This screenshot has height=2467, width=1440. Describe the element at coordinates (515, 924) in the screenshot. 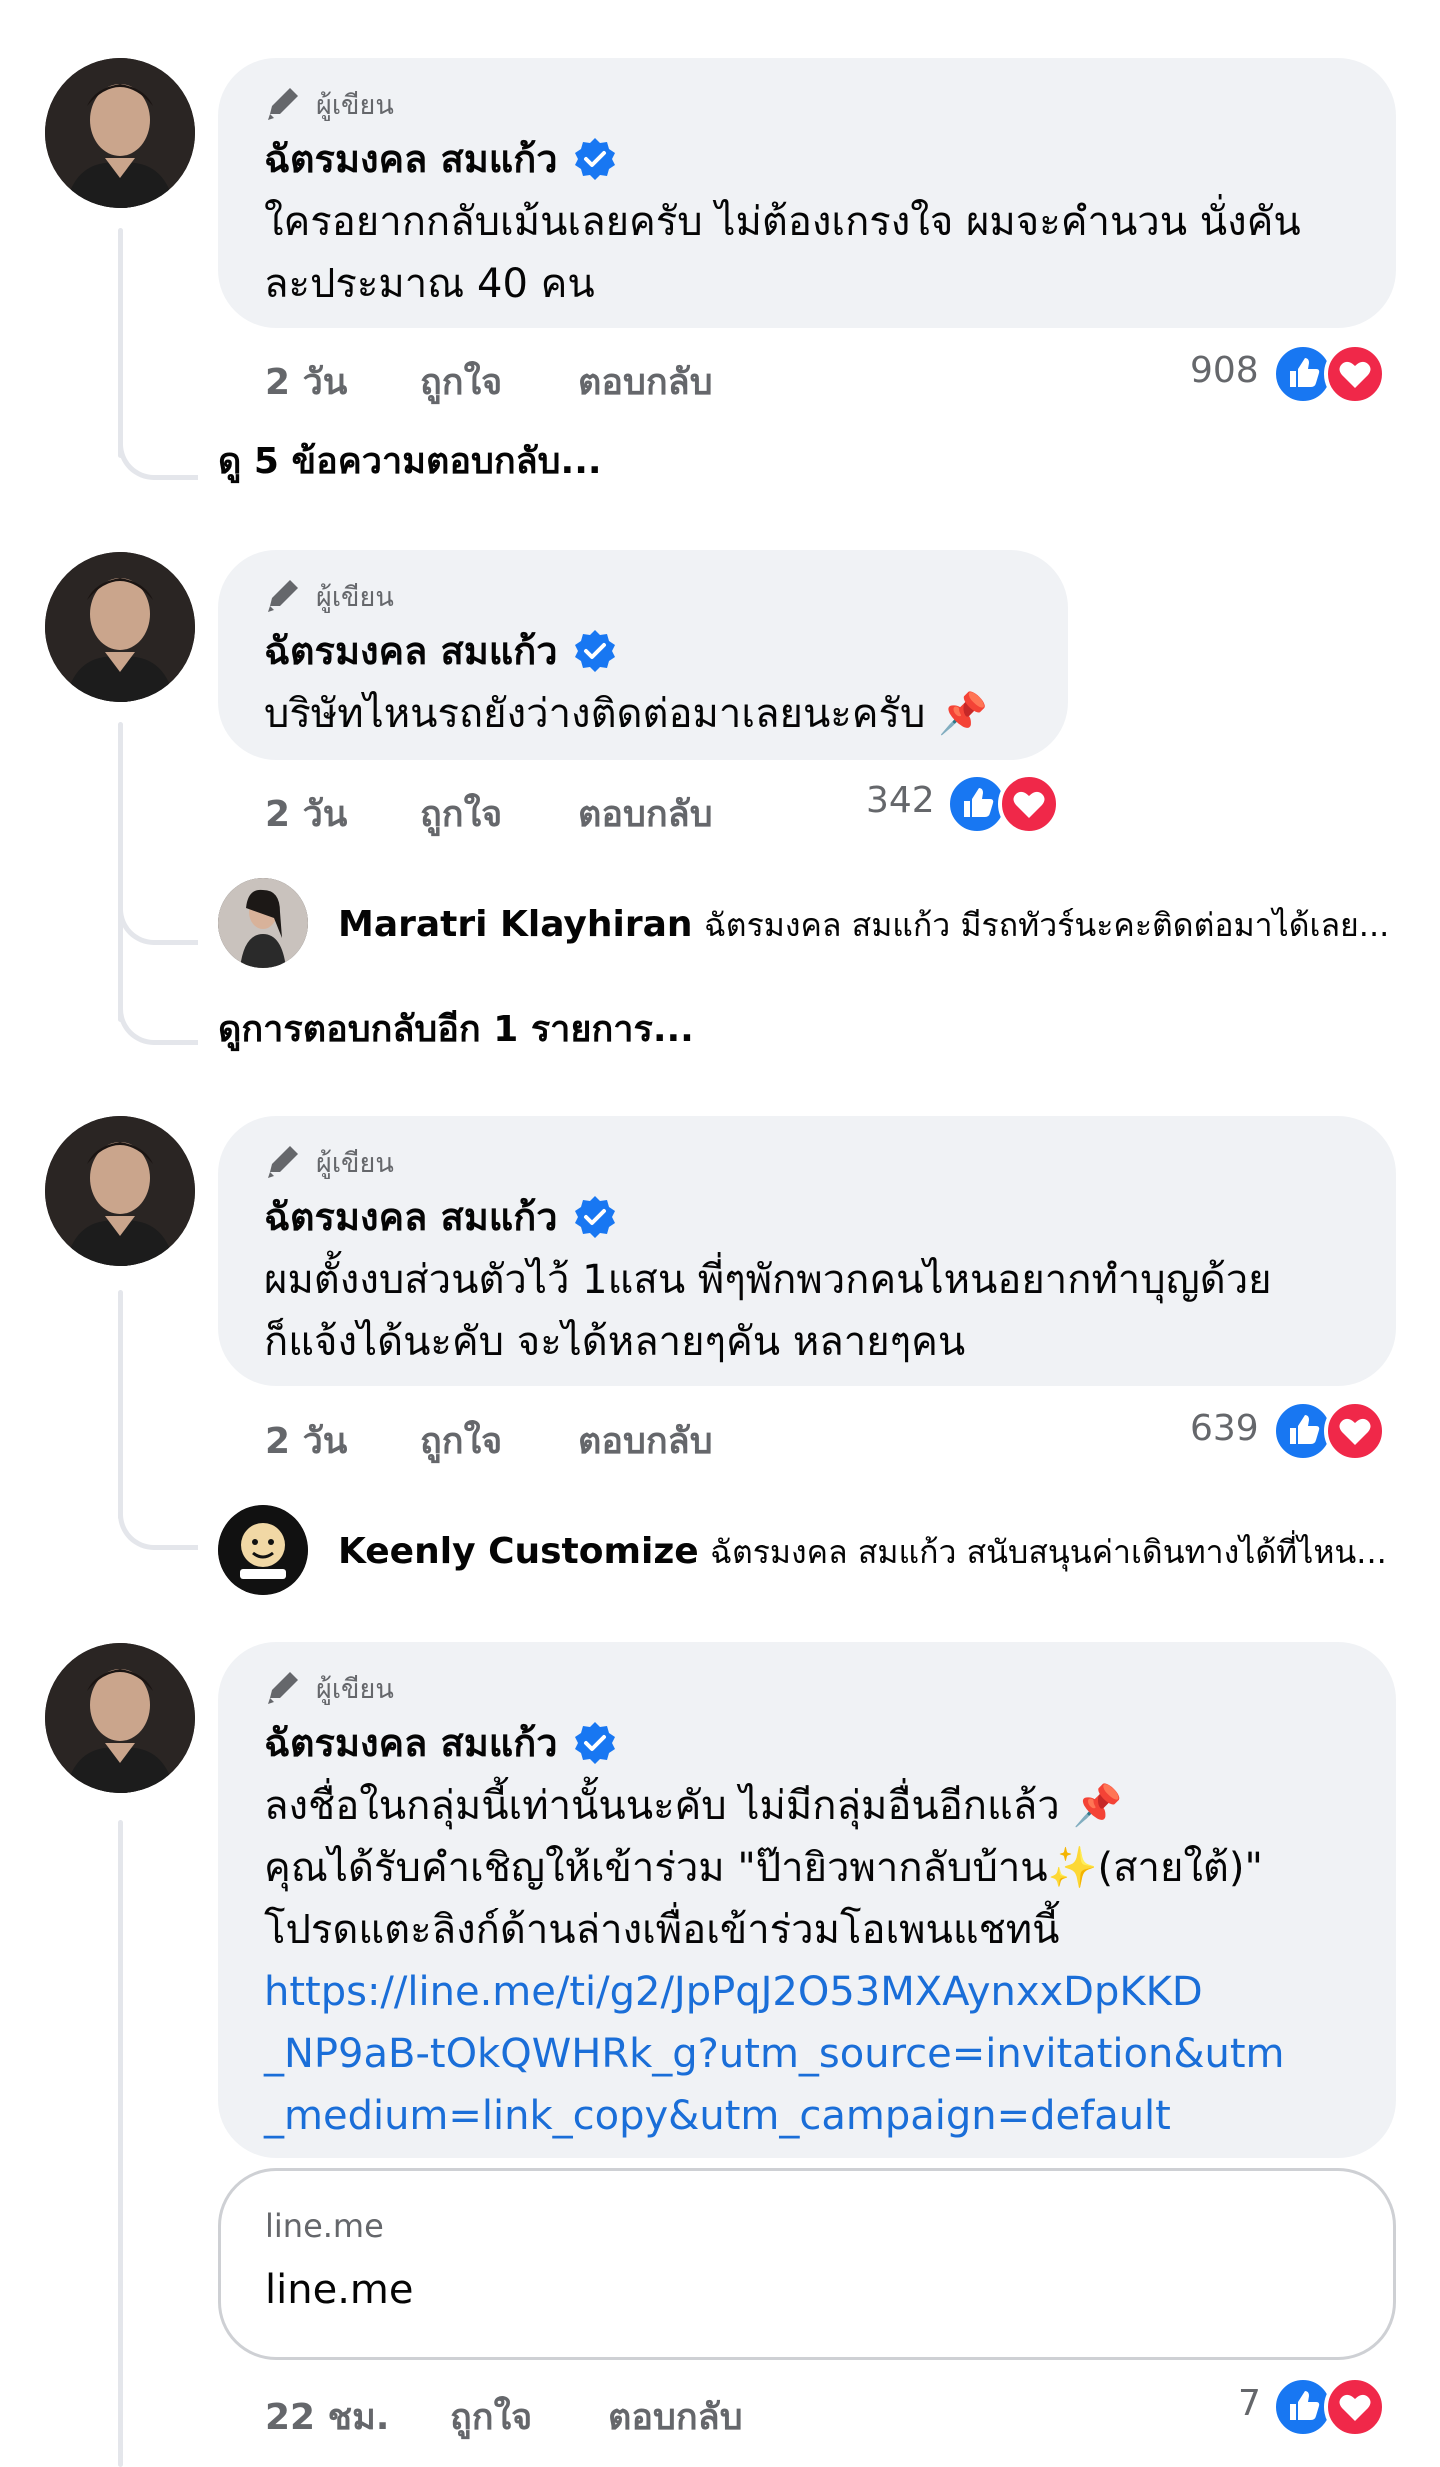

I see `reply-author: Maratri Klayhiran` at that location.